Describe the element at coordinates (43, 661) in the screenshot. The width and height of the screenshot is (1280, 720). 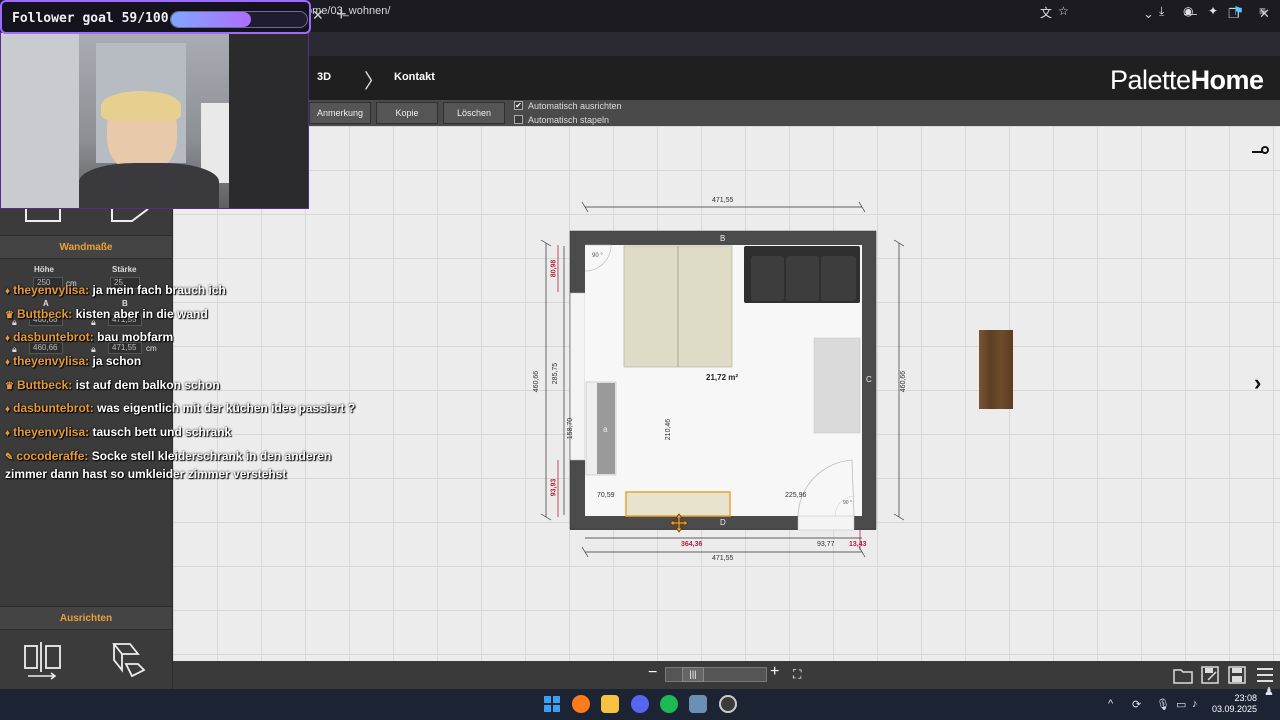
I see `align-walls-icon` at that location.